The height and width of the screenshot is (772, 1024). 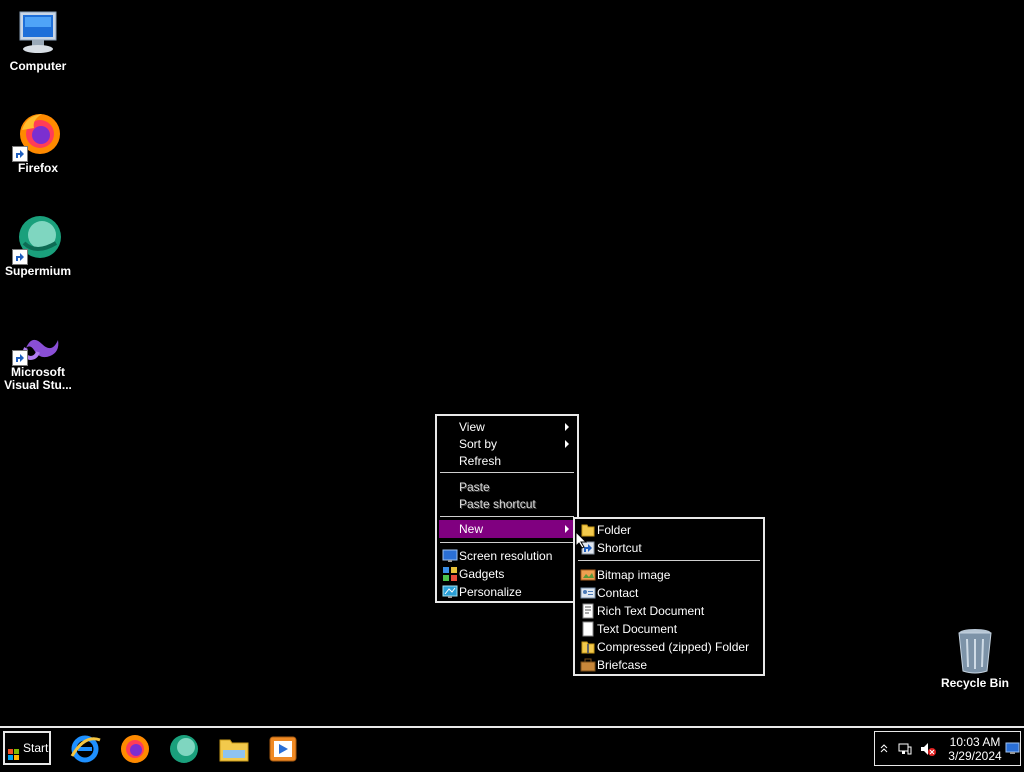 I want to click on menu-item-paste: Paste, so click(x=507, y=487).